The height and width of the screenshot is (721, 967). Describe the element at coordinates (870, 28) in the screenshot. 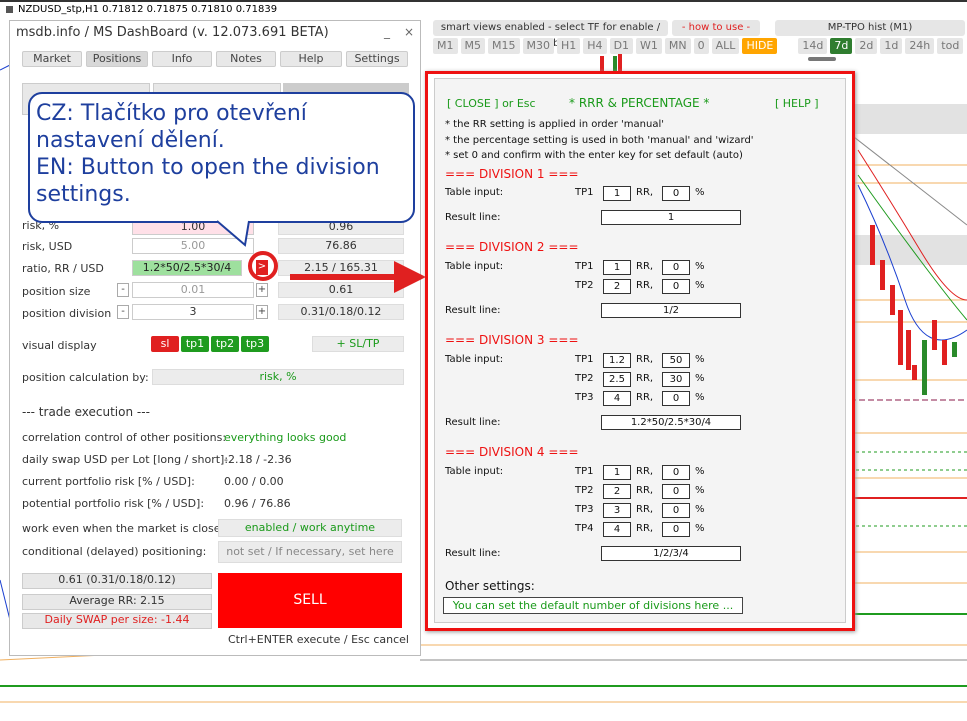

I see `mp-tpo-tab: MP-TPO hist (M1)` at that location.